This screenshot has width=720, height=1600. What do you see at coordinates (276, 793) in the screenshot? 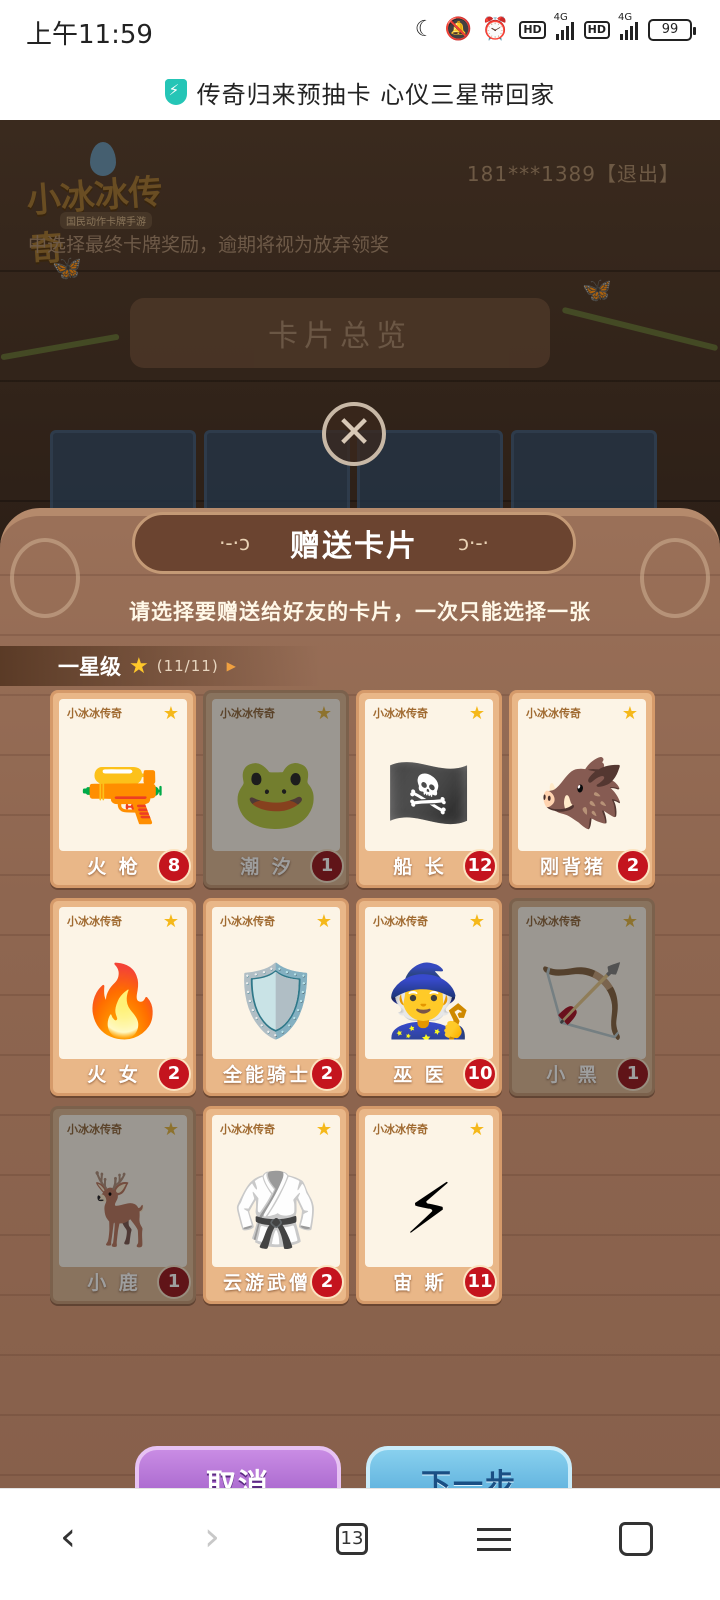
I see `hero-portrait: 🐸` at bounding box center [276, 793].